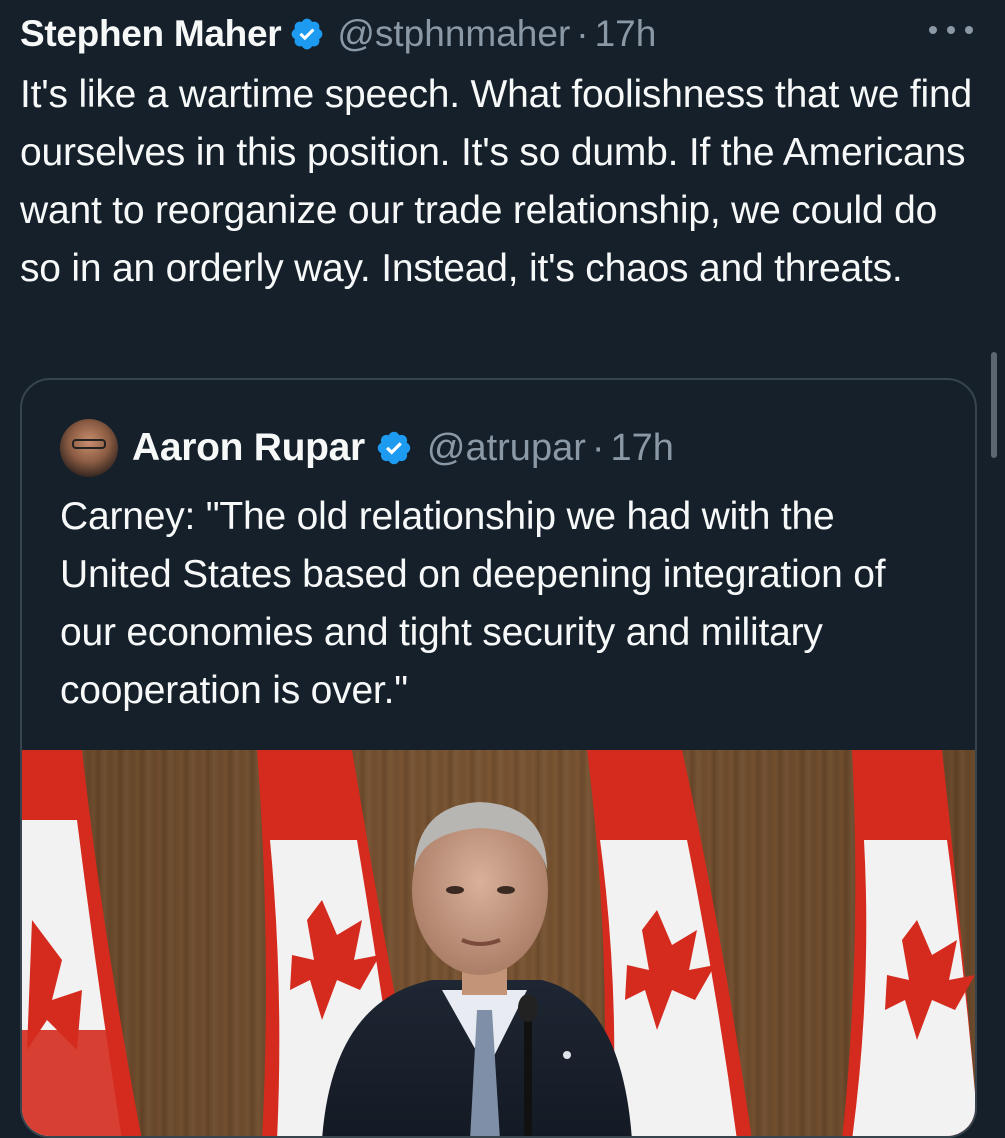 This screenshot has width=1005, height=1138. What do you see at coordinates (89, 444) in the screenshot?
I see `avatar-glasses` at bounding box center [89, 444].